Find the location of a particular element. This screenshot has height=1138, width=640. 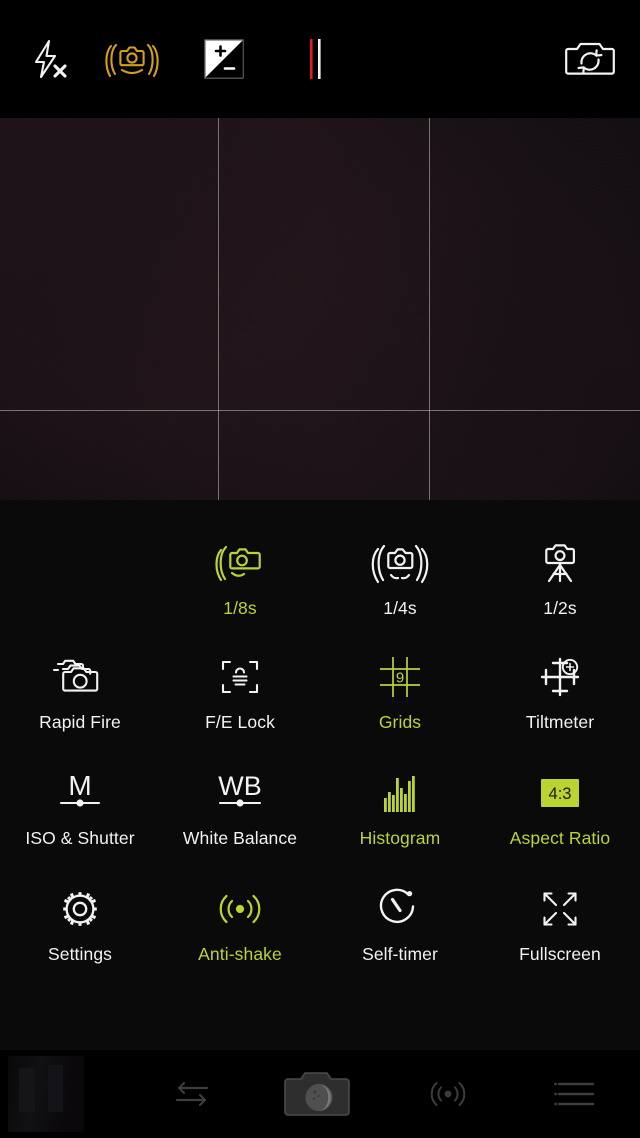

menu-item-iso-shutter: M ISO & Shutter is located at coordinates (80, 806).